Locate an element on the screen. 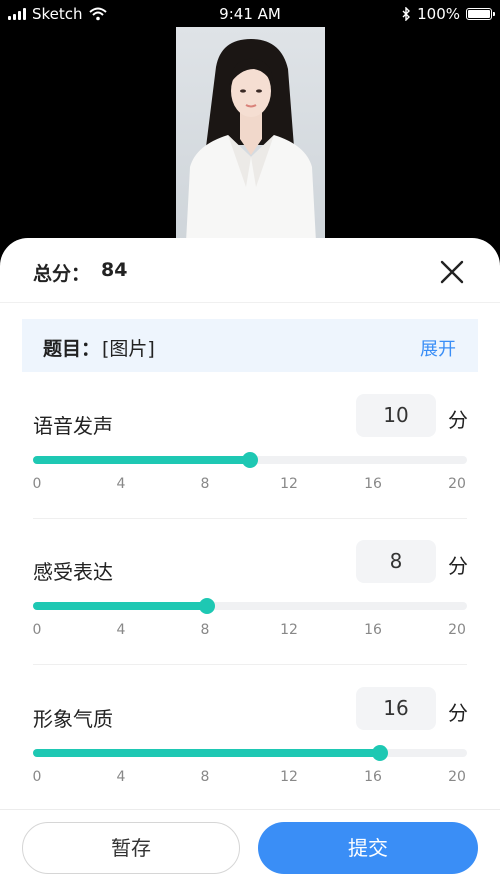 The height and width of the screenshot is (889, 500). battery-icon is located at coordinates (480, 14).